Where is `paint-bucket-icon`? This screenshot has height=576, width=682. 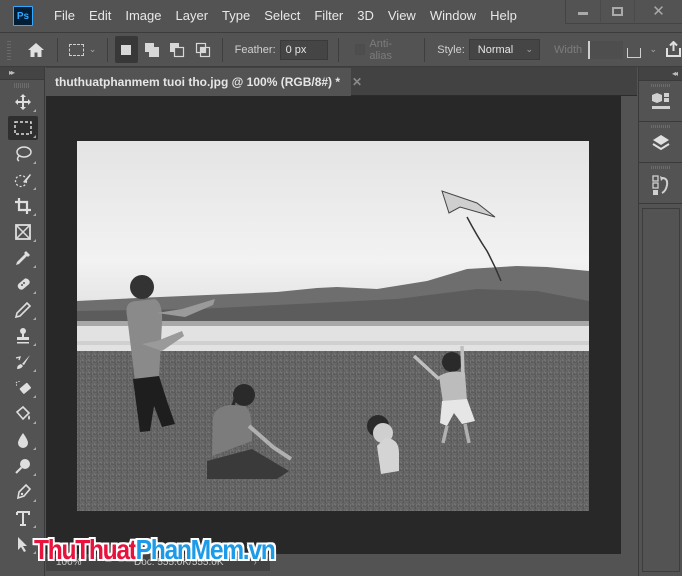
paint-bucket-icon is located at coordinates (23, 413).